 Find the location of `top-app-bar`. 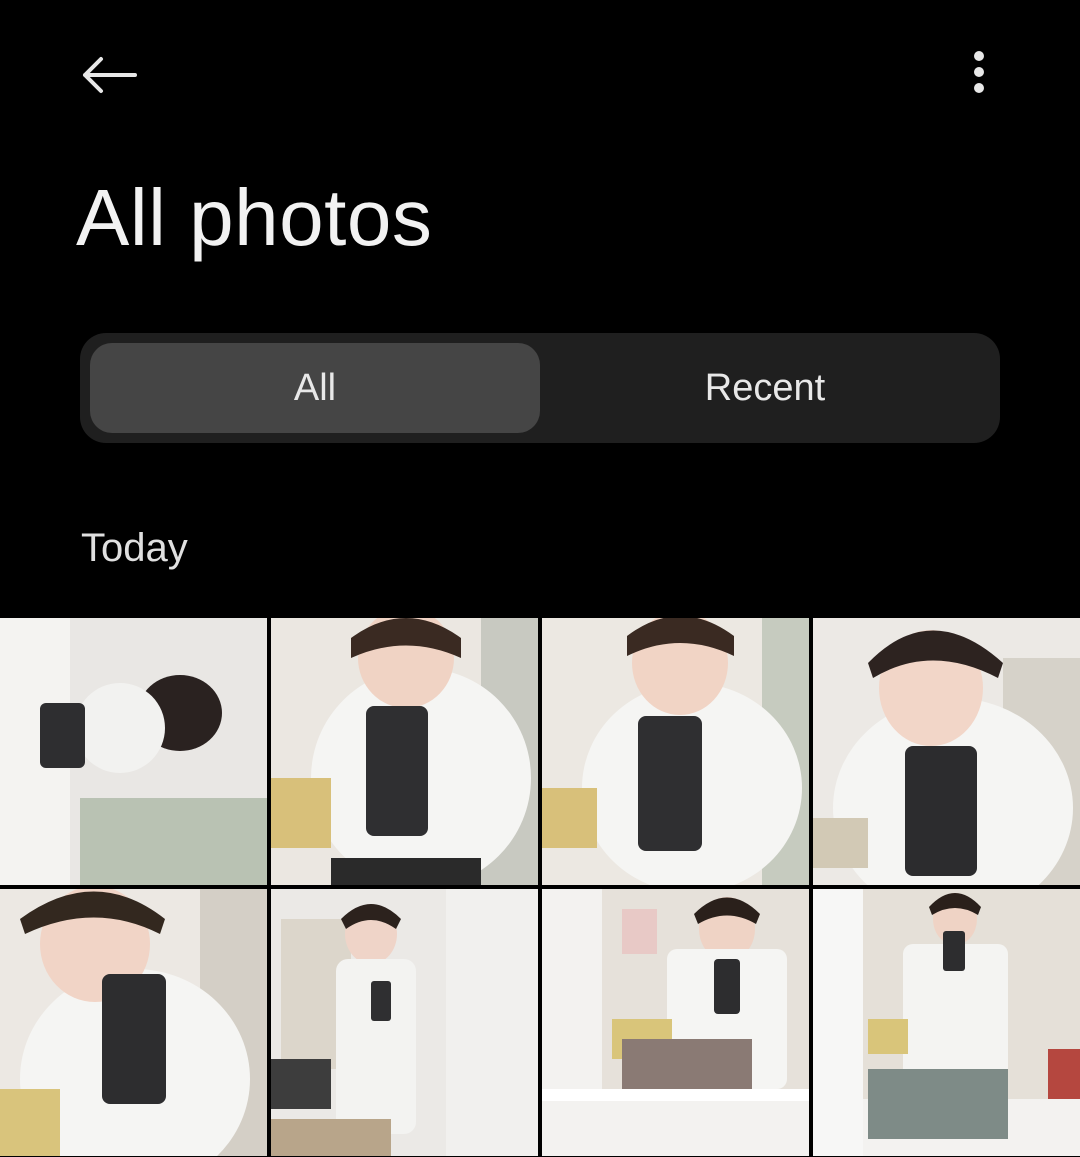

top-app-bar is located at coordinates (540, 75).